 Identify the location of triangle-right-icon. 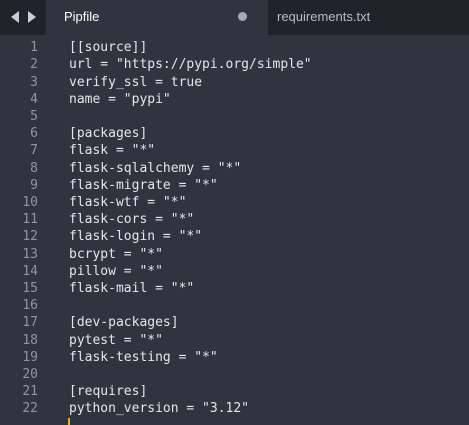
(32, 17).